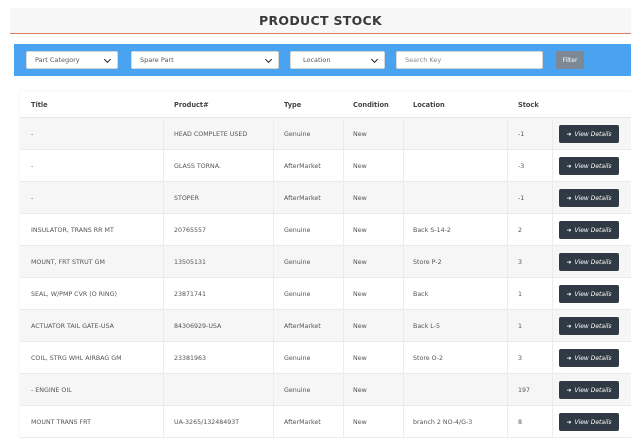 The image size is (631, 438). Describe the element at coordinates (72, 230) in the screenshot. I see `cell-title: INSULATOR, TRANS RR MT` at that location.